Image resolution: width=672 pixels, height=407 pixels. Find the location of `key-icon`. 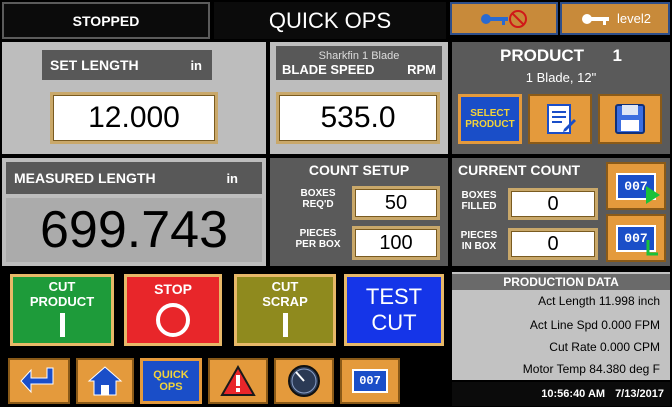

key-icon is located at coordinates (596, 19).